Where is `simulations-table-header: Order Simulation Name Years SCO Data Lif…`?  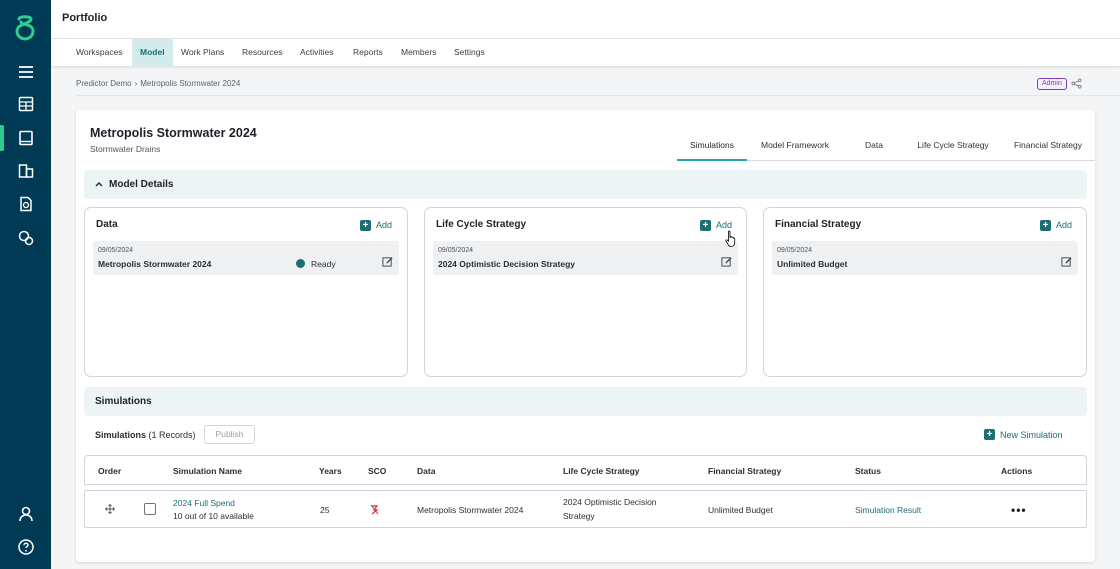
simulations-table-header: Order Simulation Name Years SCO Data Lif… is located at coordinates (585, 470).